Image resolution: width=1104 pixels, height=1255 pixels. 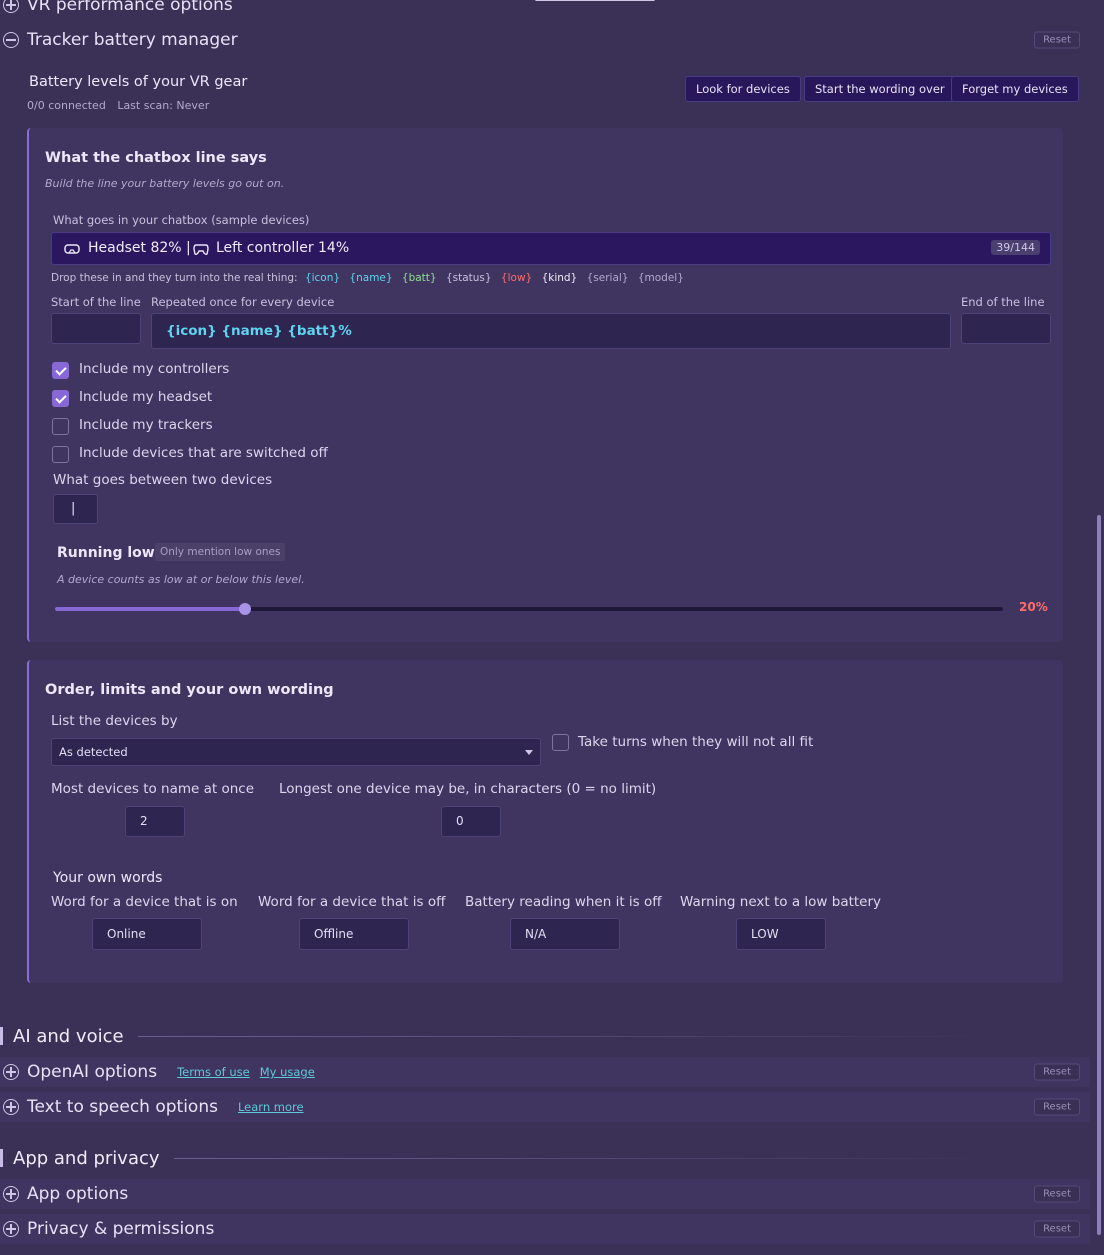 What do you see at coordinates (460, 821) in the screenshot?
I see `longest-value: 0` at bounding box center [460, 821].